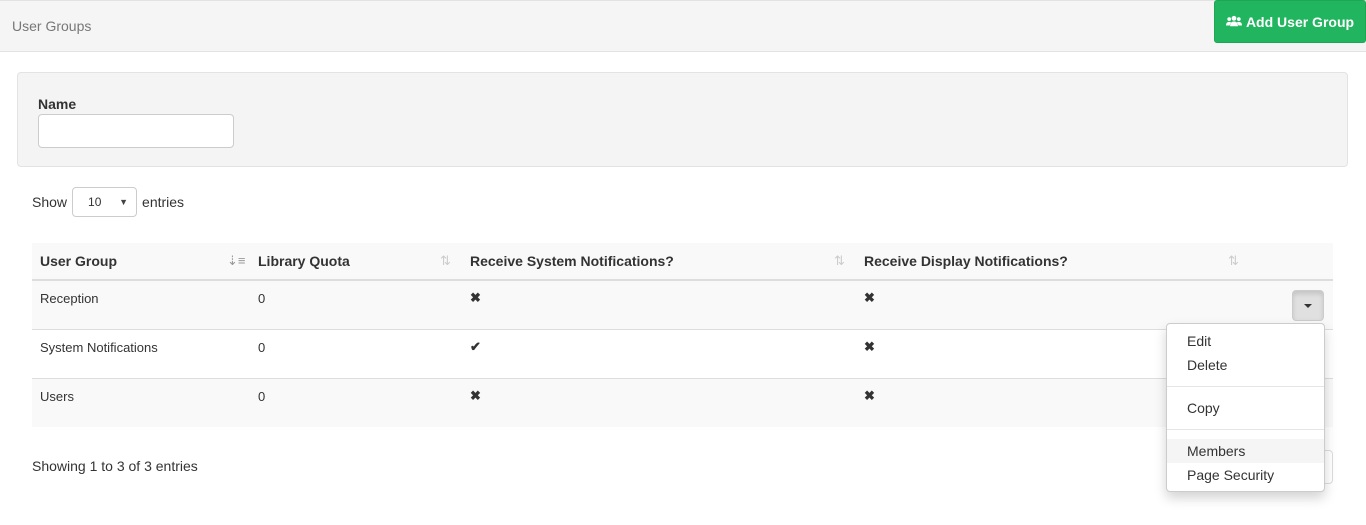 Image resolution: width=1366 pixels, height=525 pixels. What do you see at coordinates (136, 131) in the screenshot?
I see `name-filter-input` at bounding box center [136, 131].